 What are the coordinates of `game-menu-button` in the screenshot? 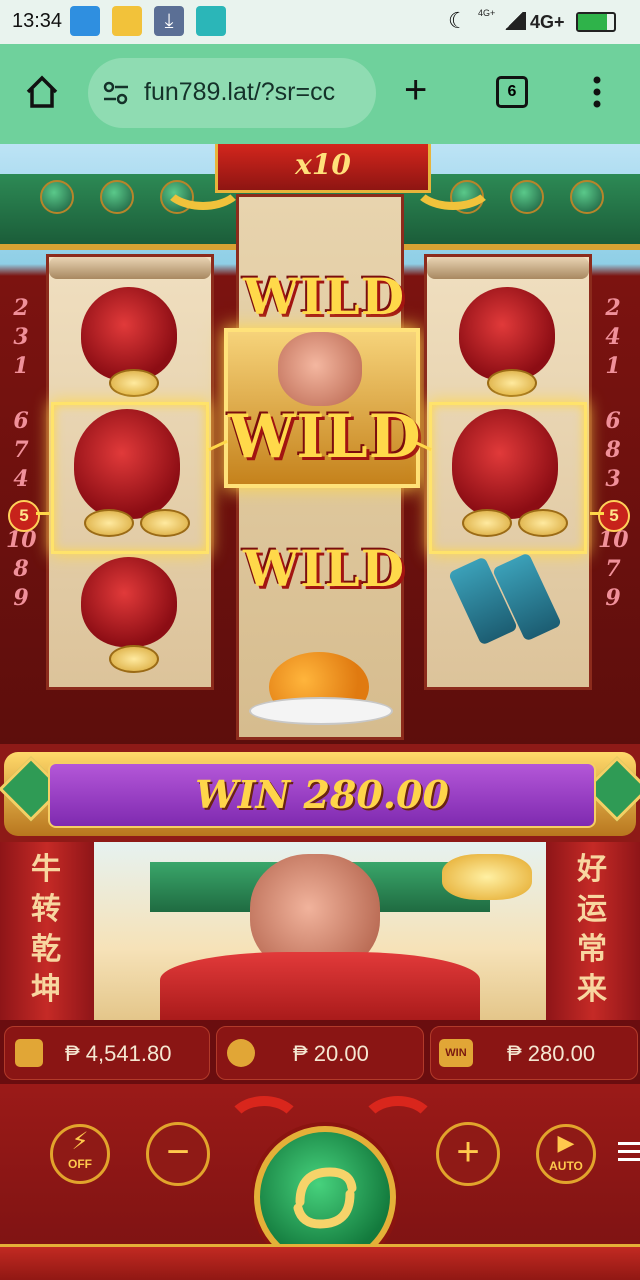 It's located at (629, 1152).